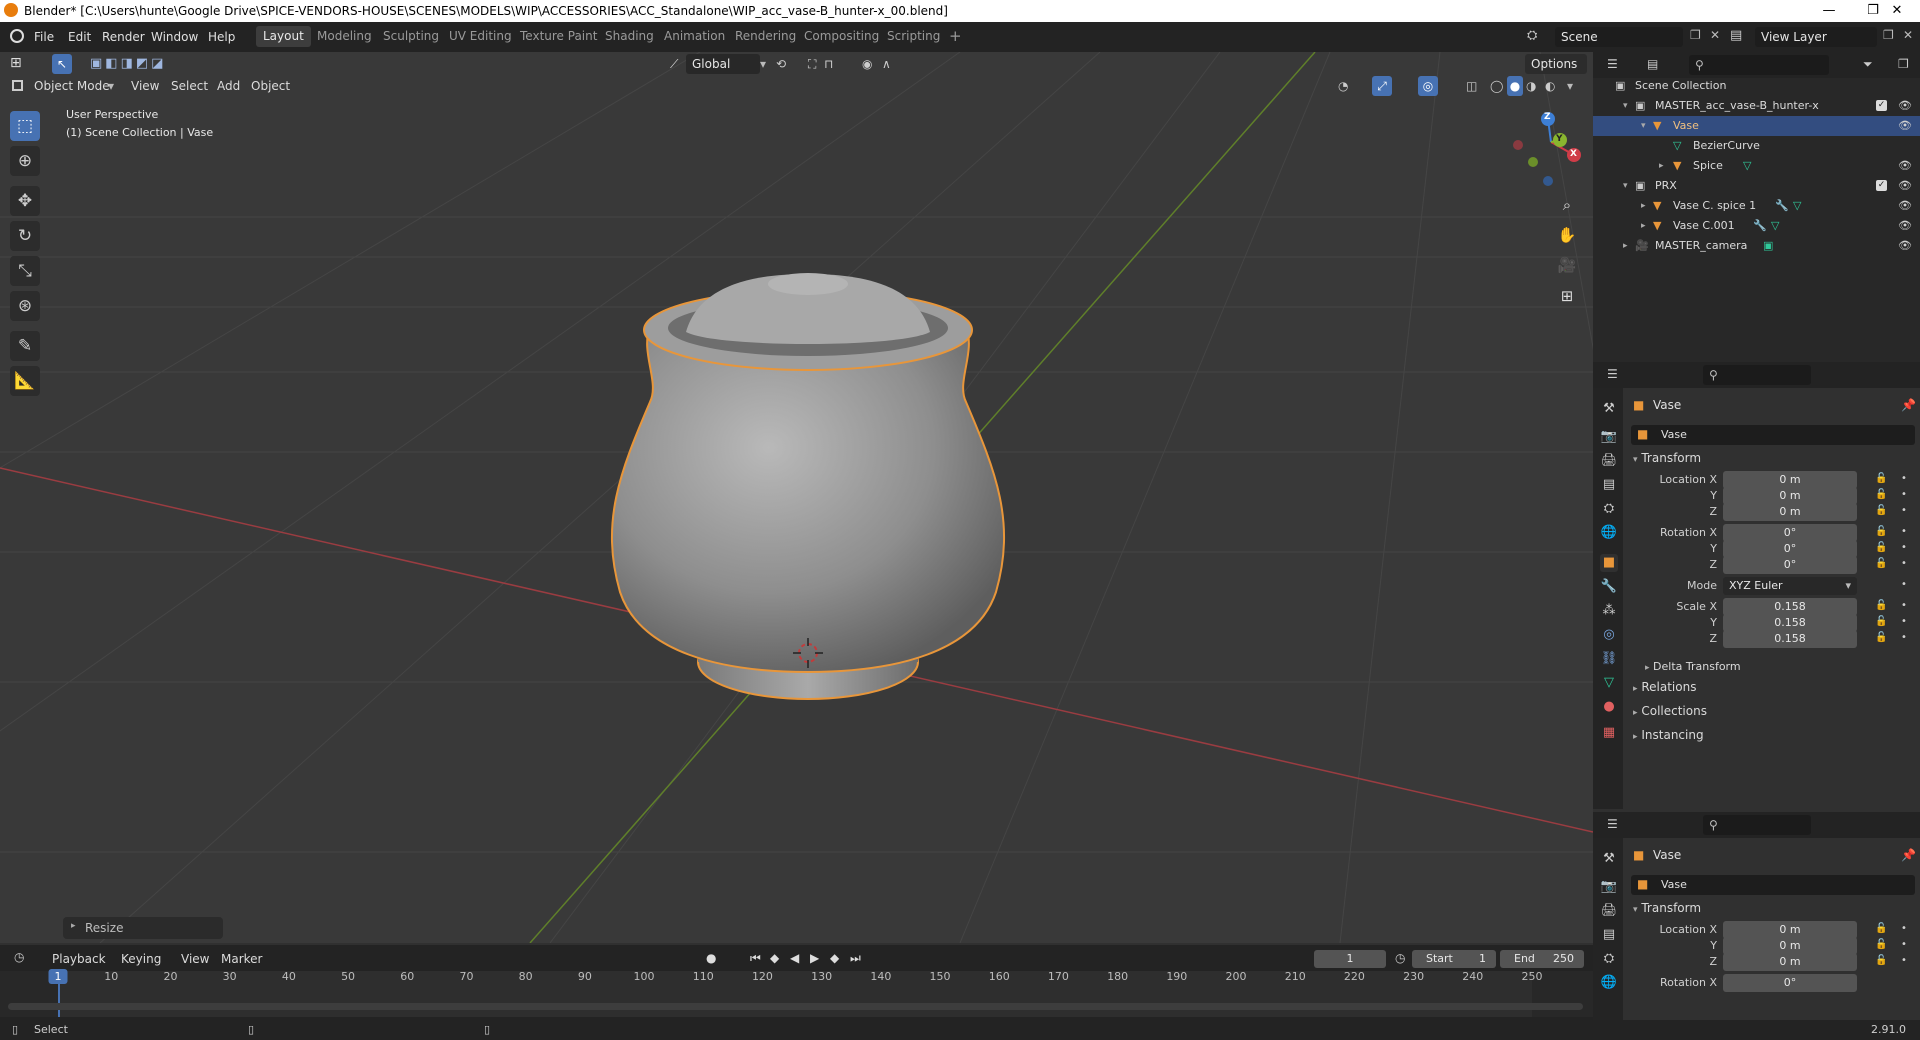 This screenshot has height=1040, width=1920. What do you see at coordinates (1350, 959) in the screenshot?
I see `current-frame-field: 1` at bounding box center [1350, 959].